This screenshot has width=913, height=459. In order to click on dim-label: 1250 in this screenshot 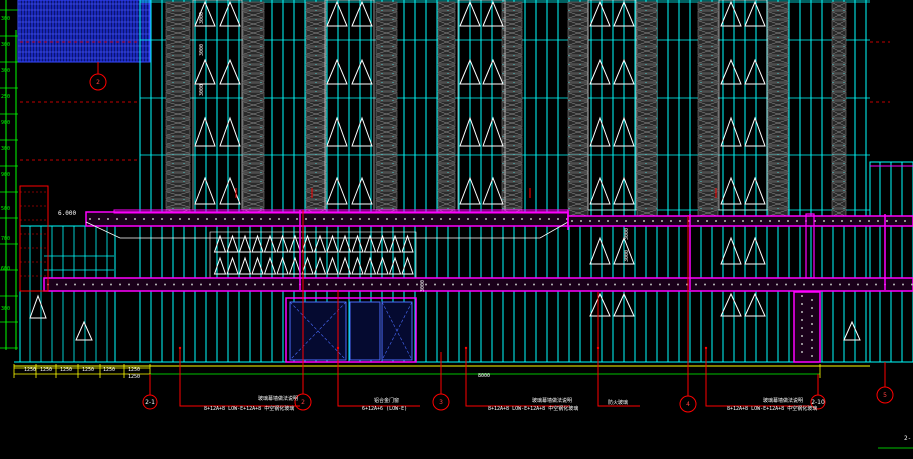, I will do `click(134, 370)`.